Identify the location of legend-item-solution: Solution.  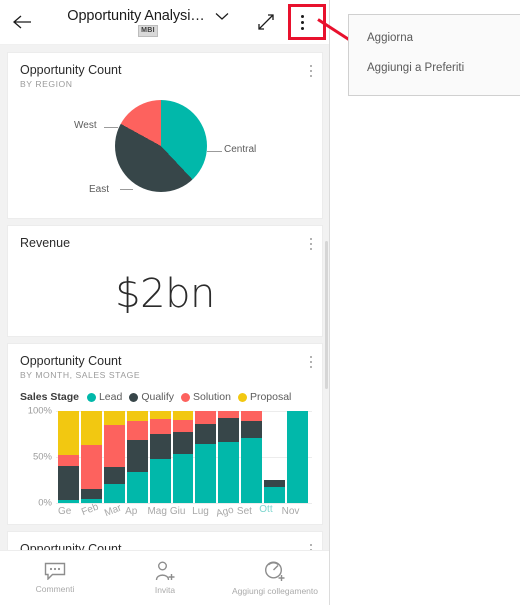
(206, 397).